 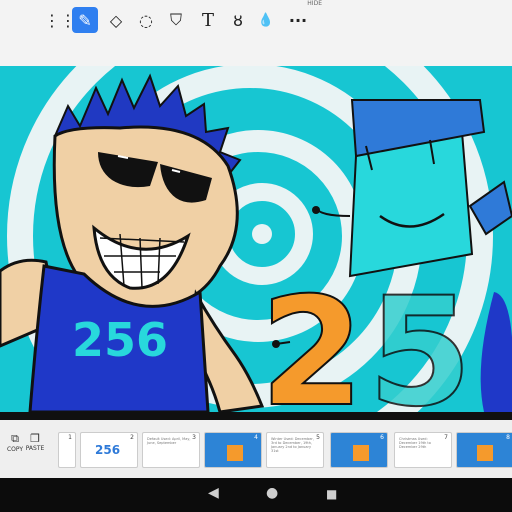 What do you see at coordinates (331, 494) in the screenshot?
I see `recents-icon: ■` at bounding box center [331, 494].